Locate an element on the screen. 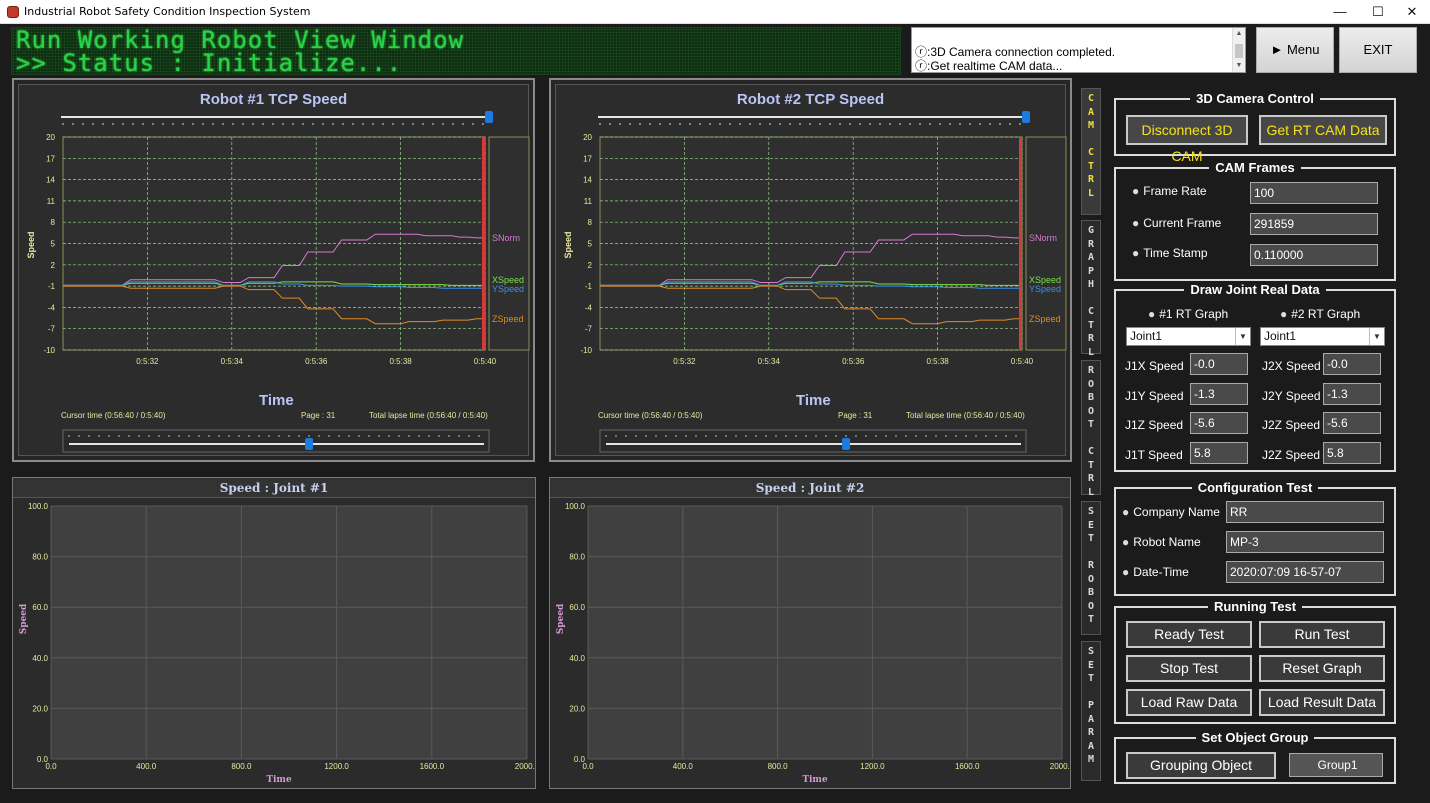  j2z-field: -5.6 is located at coordinates (1352, 423).